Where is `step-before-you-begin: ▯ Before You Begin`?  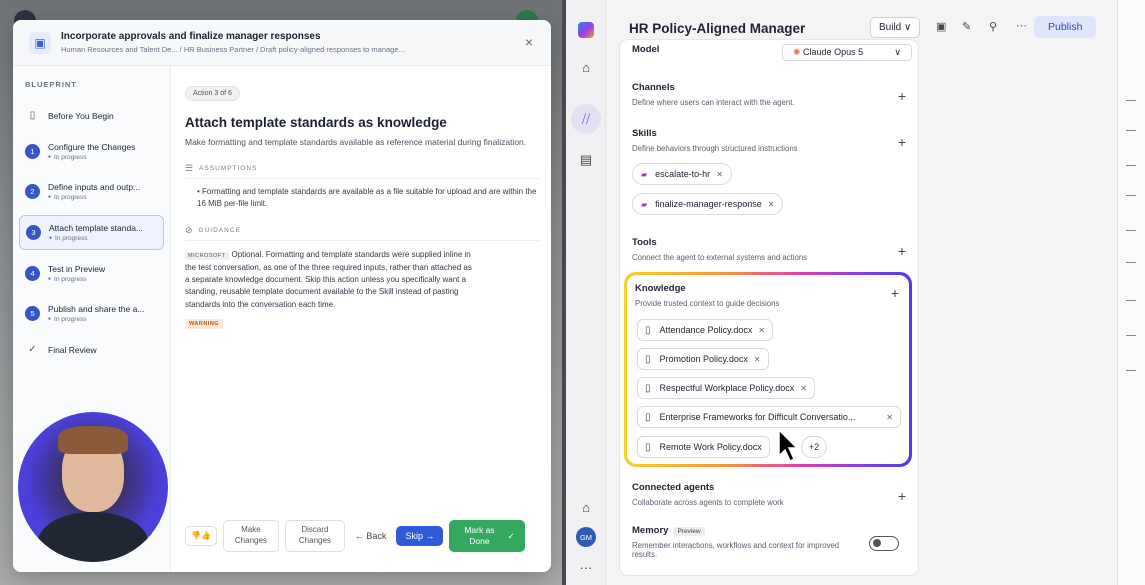 step-before-you-begin: ▯ Before You Begin is located at coordinates (91, 115).